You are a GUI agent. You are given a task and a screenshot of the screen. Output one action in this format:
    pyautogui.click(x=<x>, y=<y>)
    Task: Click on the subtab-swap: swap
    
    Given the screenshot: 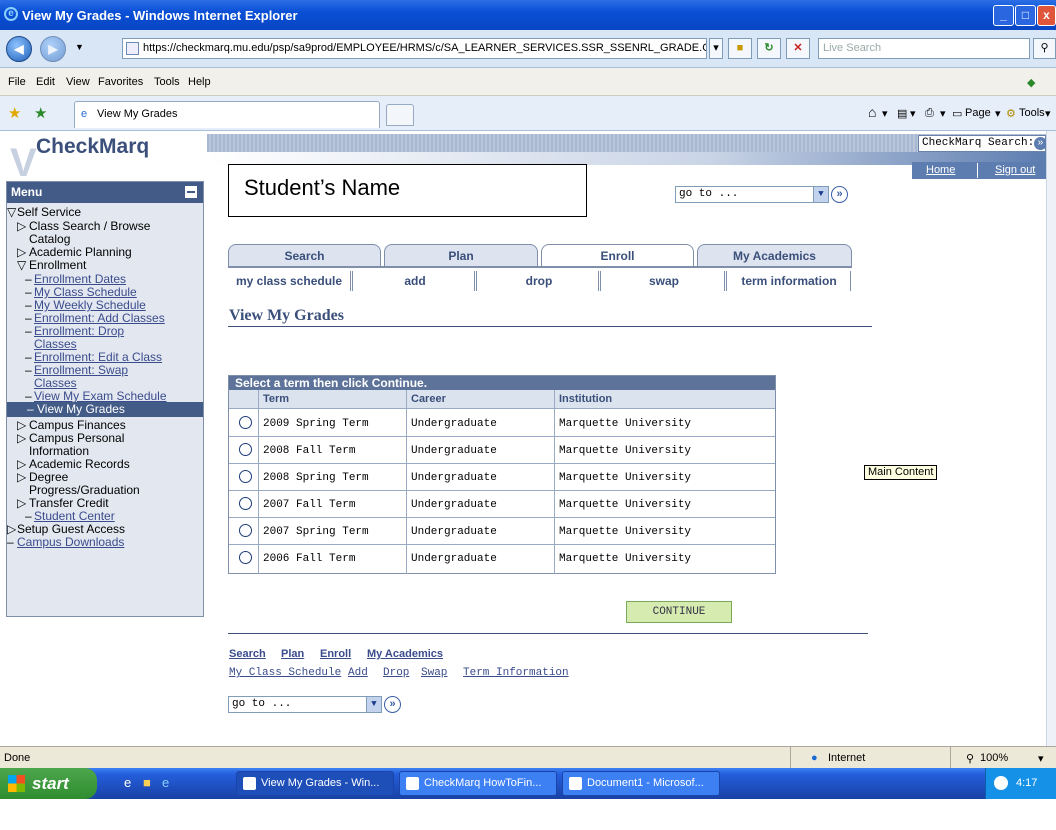 What is the action you would take?
    pyautogui.click(x=664, y=281)
    